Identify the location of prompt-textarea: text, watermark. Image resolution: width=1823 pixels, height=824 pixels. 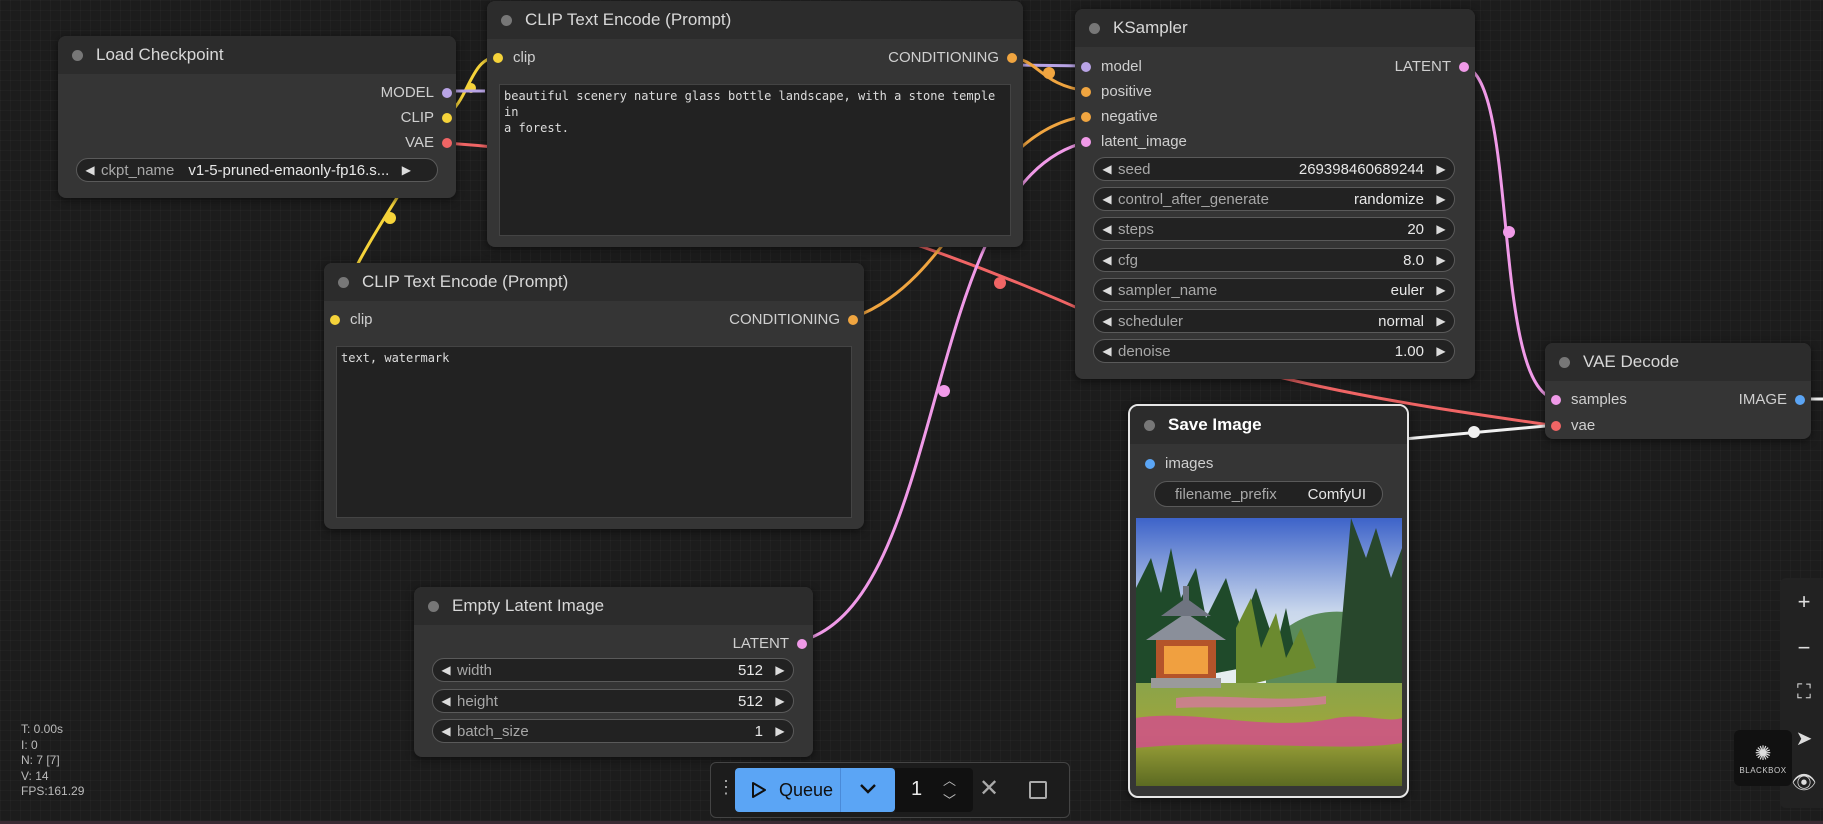
(594, 432).